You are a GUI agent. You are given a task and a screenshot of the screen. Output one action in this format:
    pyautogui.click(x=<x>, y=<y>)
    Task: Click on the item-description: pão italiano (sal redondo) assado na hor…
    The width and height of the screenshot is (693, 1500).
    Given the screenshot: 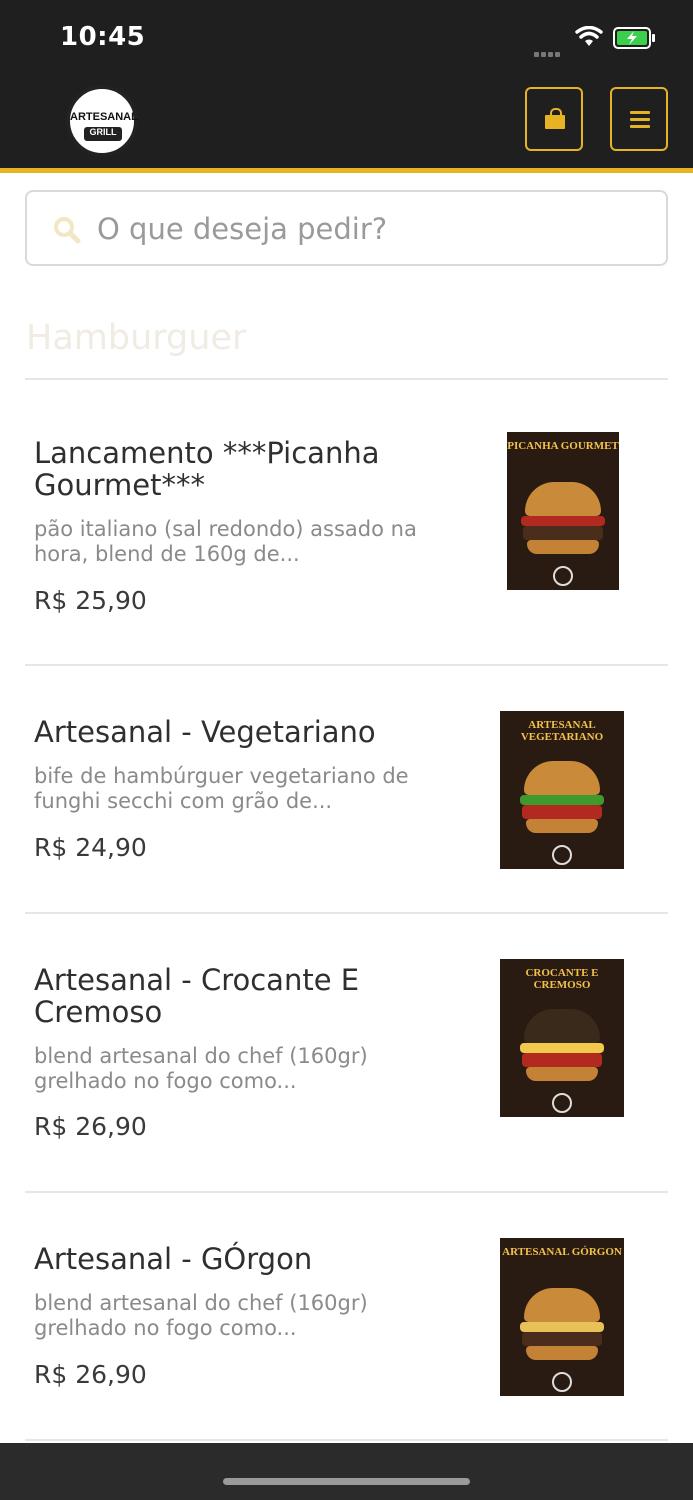 What is the action you would take?
    pyautogui.click(x=225, y=541)
    